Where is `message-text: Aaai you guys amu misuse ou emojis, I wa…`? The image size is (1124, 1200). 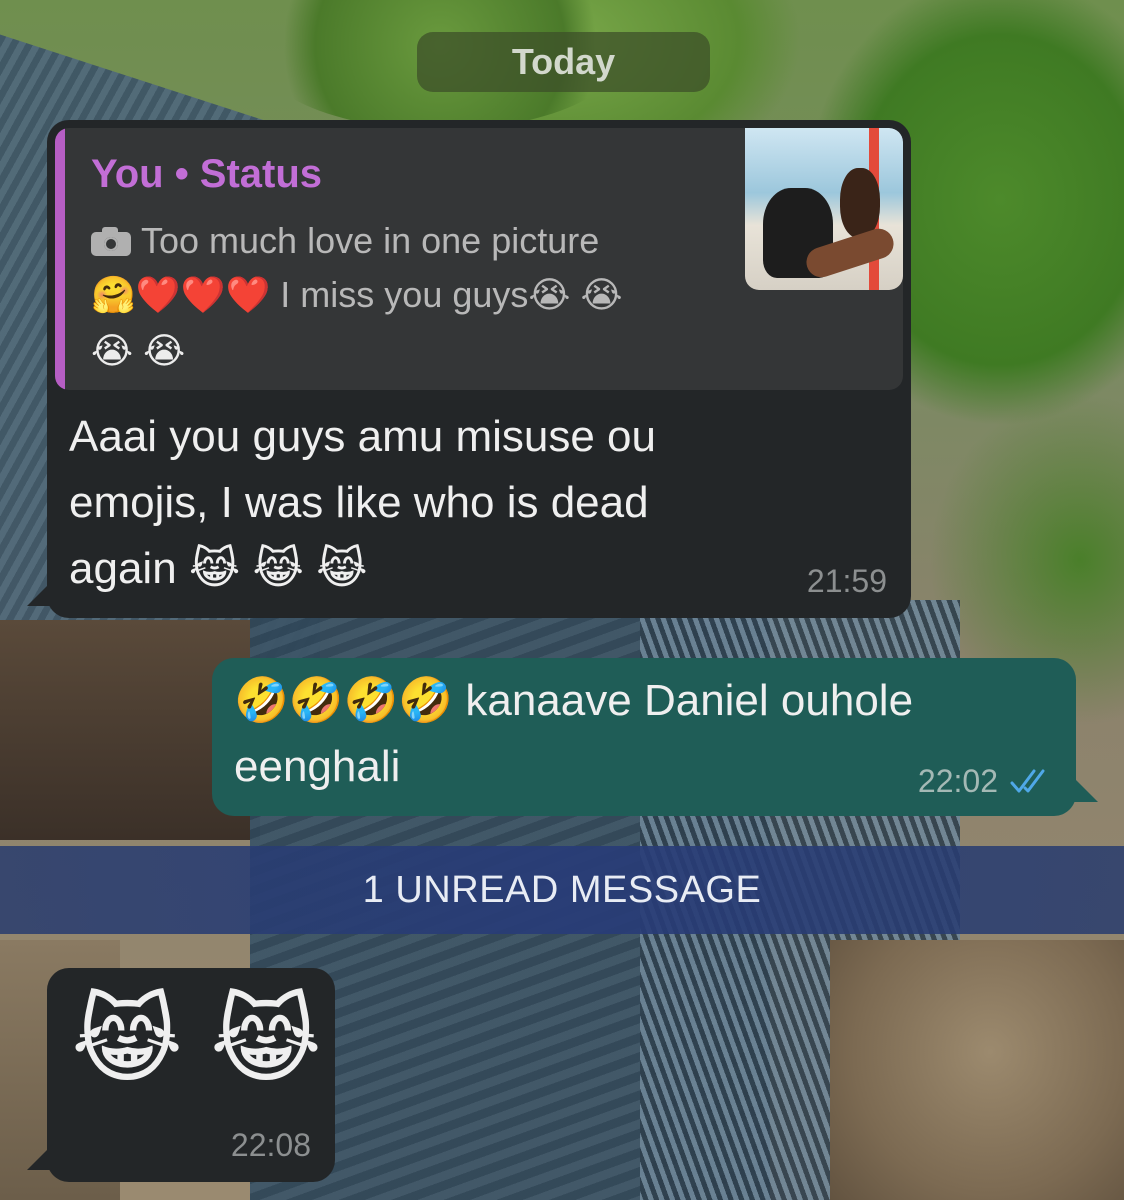
message-text: Aaai you guys amu misuse ou emojis, I wa… is located at coordinates (362, 503).